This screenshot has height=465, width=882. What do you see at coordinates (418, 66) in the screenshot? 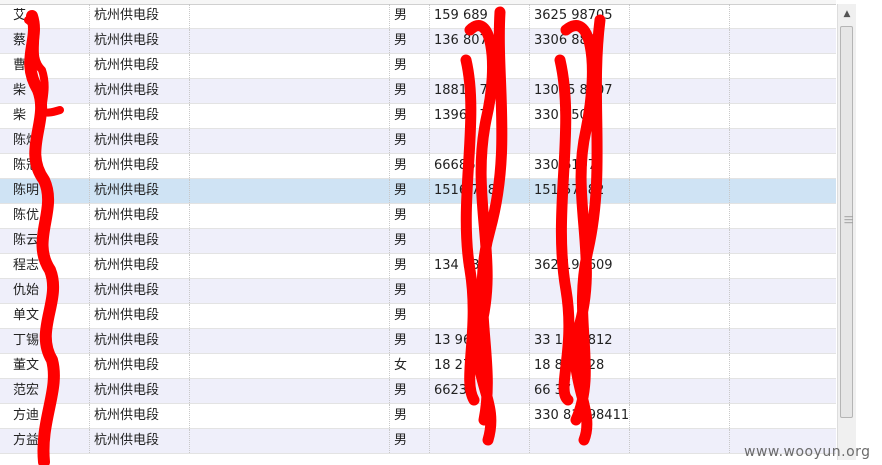
I see `table-row: 曹杭州供电段 男` at bounding box center [418, 66].